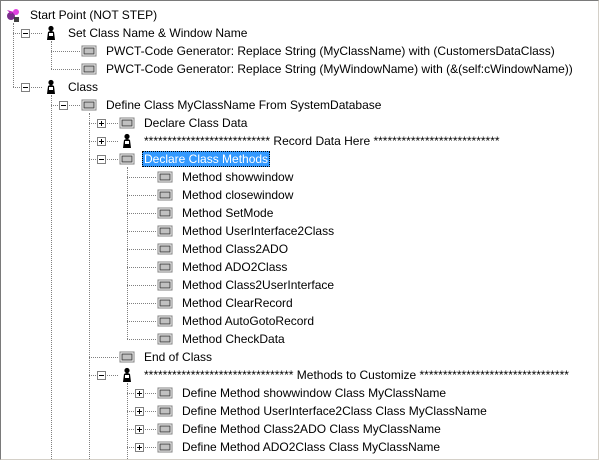 This screenshot has height=460, width=599. What do you see at coordinates (83, 87) in the screenshot?
I see `tree-item-label: Class` at bounding box center [83, 87].